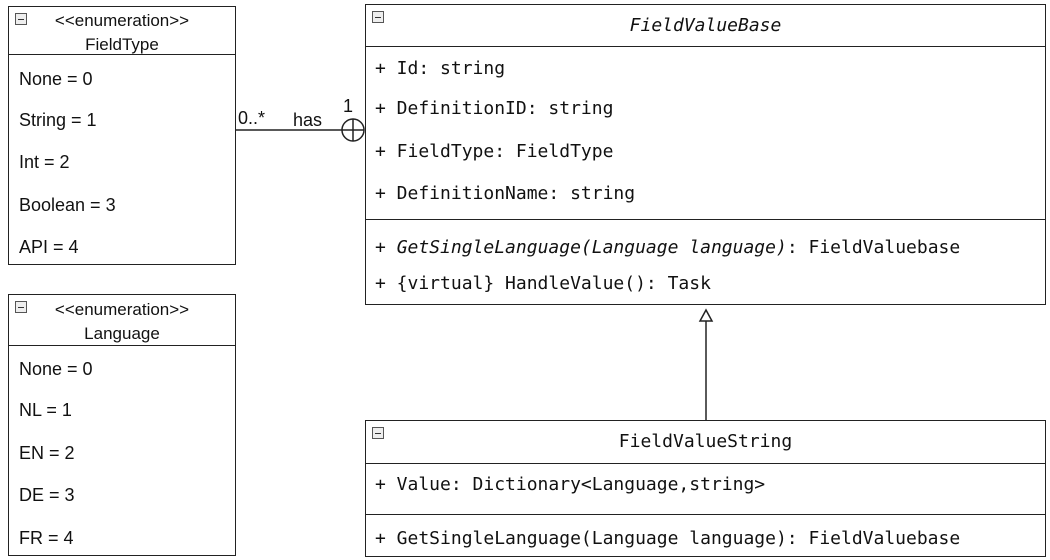 Image resolution: width=1050 pixels, height=560 pixels. Describe the element at coordinates (122, 333) in the screenshot. I see `language-enum-name: Language` at that location.